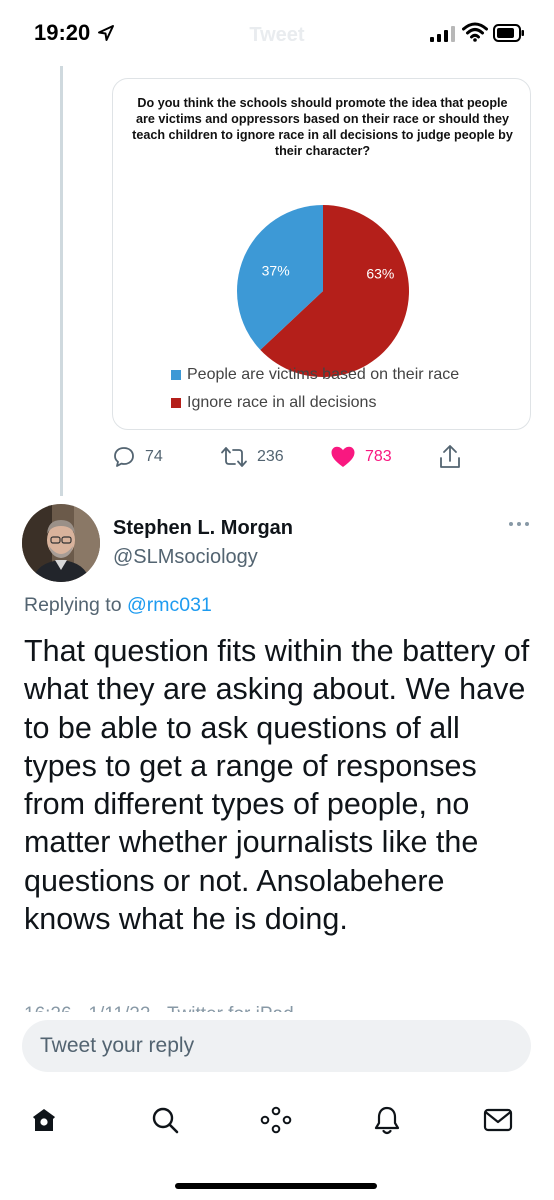 The height and width of the screenshot is (1200, 554). Describe the element at coordinates (378, 456) in the screenshot. I see `like-count: 783` at that location.